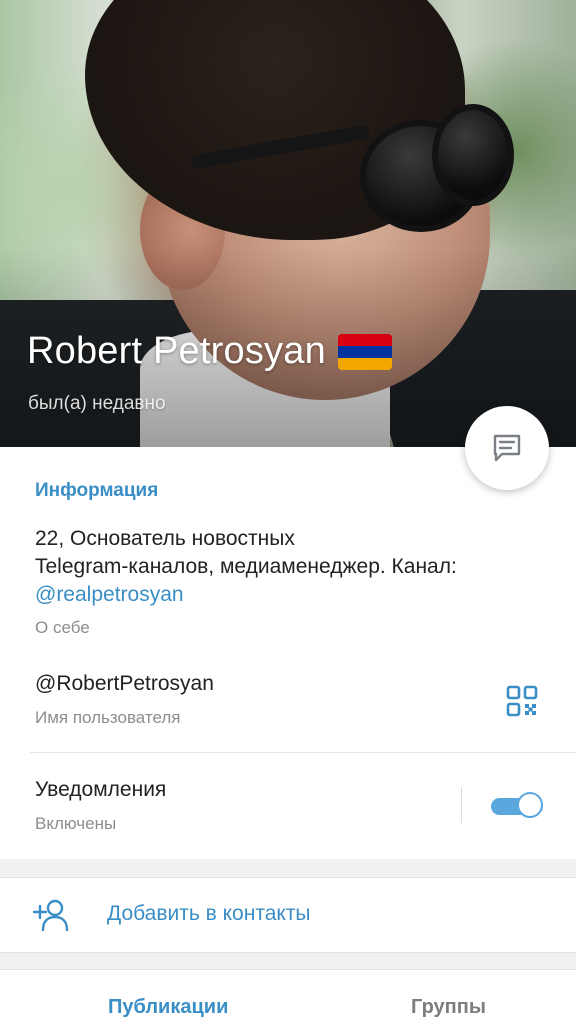 This screenshot has height=1022, width=576. What do you see at coordinates (168, 1007) in the screenshot?
I see `tab-publications: Публикации` at bounding box center [168, 1007].